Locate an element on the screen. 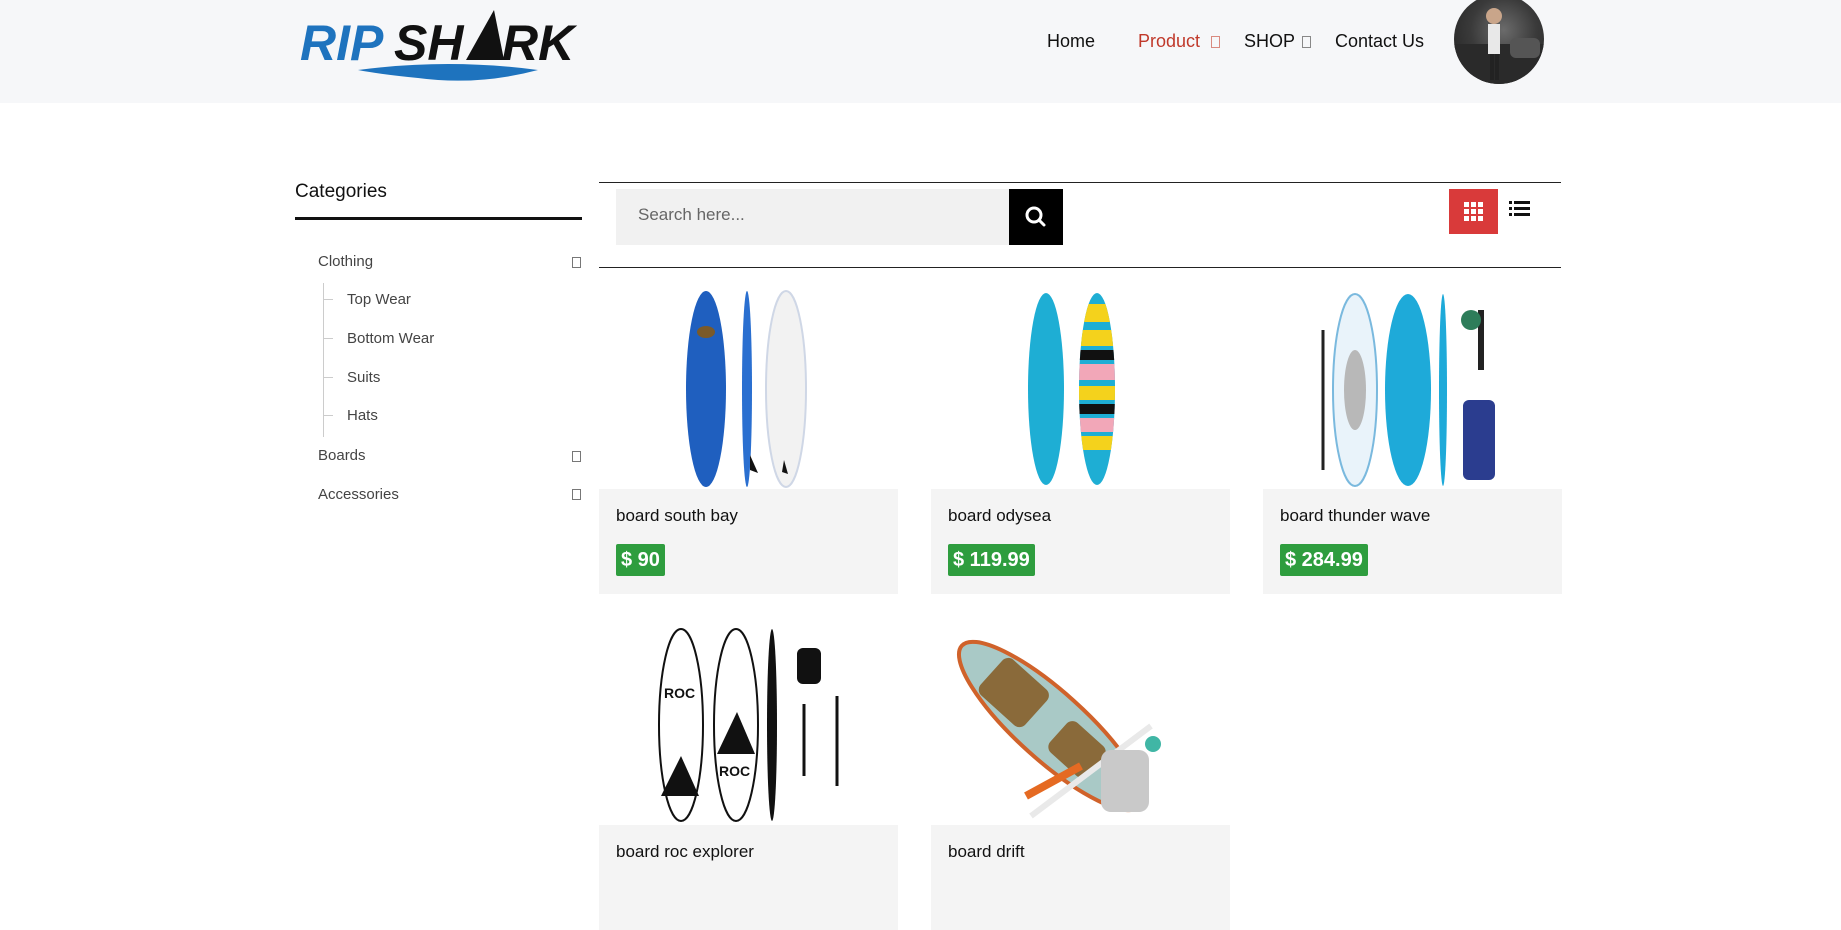 This screenshot has height=930, width=1841. product-price: $ 119.99 is located at coordinates (991, 560).